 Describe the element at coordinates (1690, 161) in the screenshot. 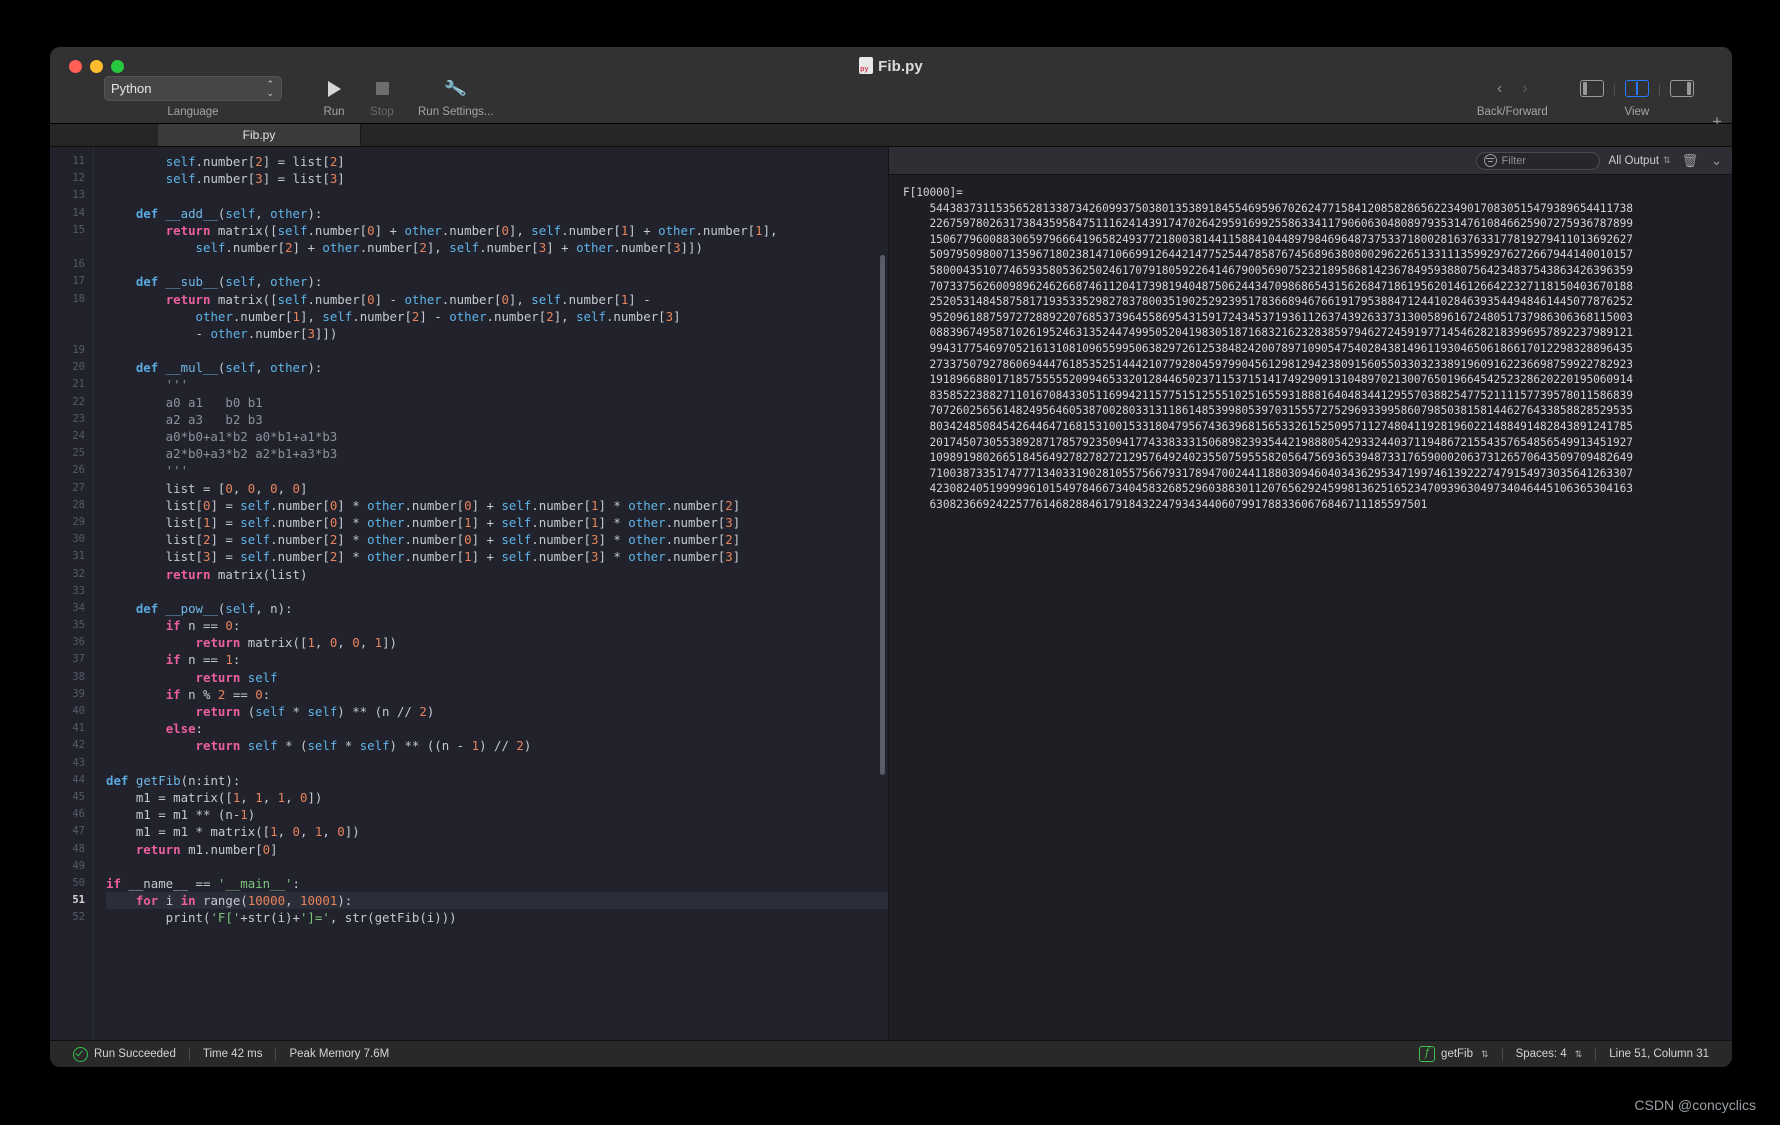

I see `clear-output-button: 🗑` at that location.